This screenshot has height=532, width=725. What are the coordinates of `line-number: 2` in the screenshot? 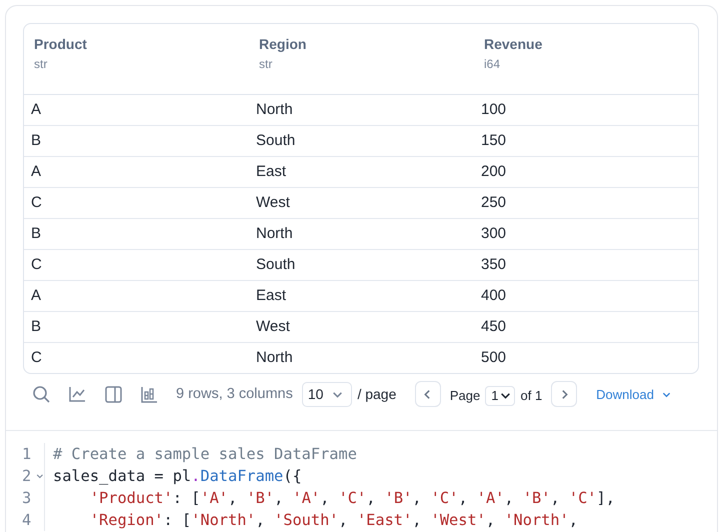 It's located at (27, 476).